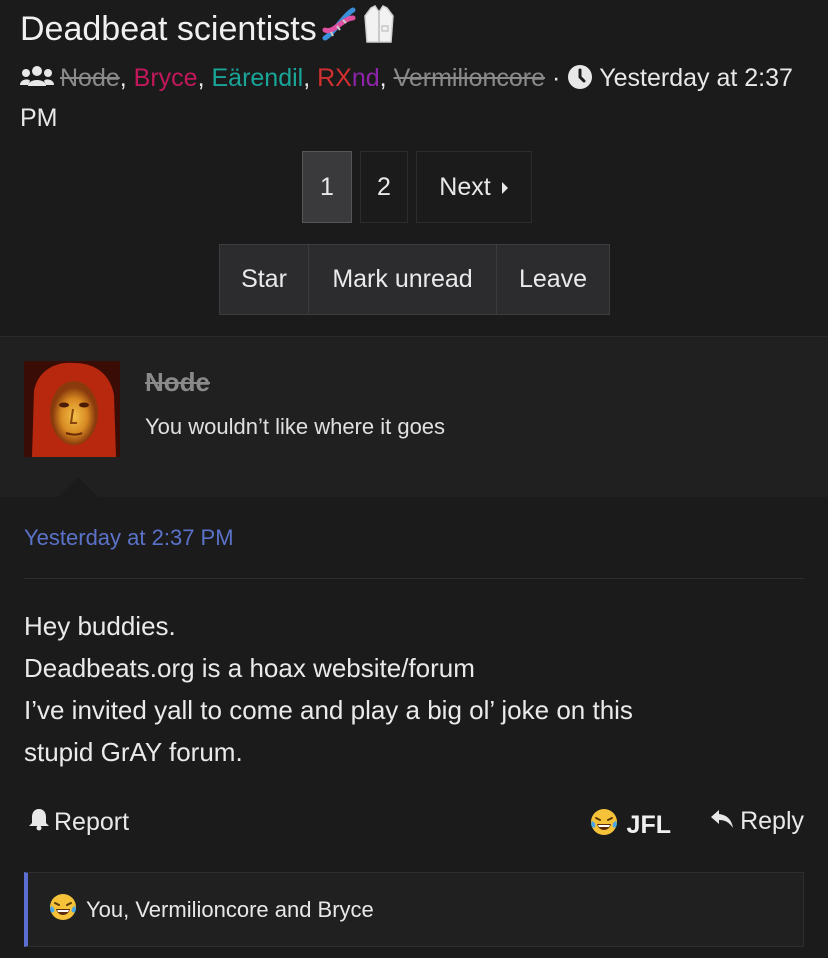  What do you see at coordinates (403, 279) in the screenshot?
I see `mark-unread-button: Mark unread` at bounding box center [403, 279].